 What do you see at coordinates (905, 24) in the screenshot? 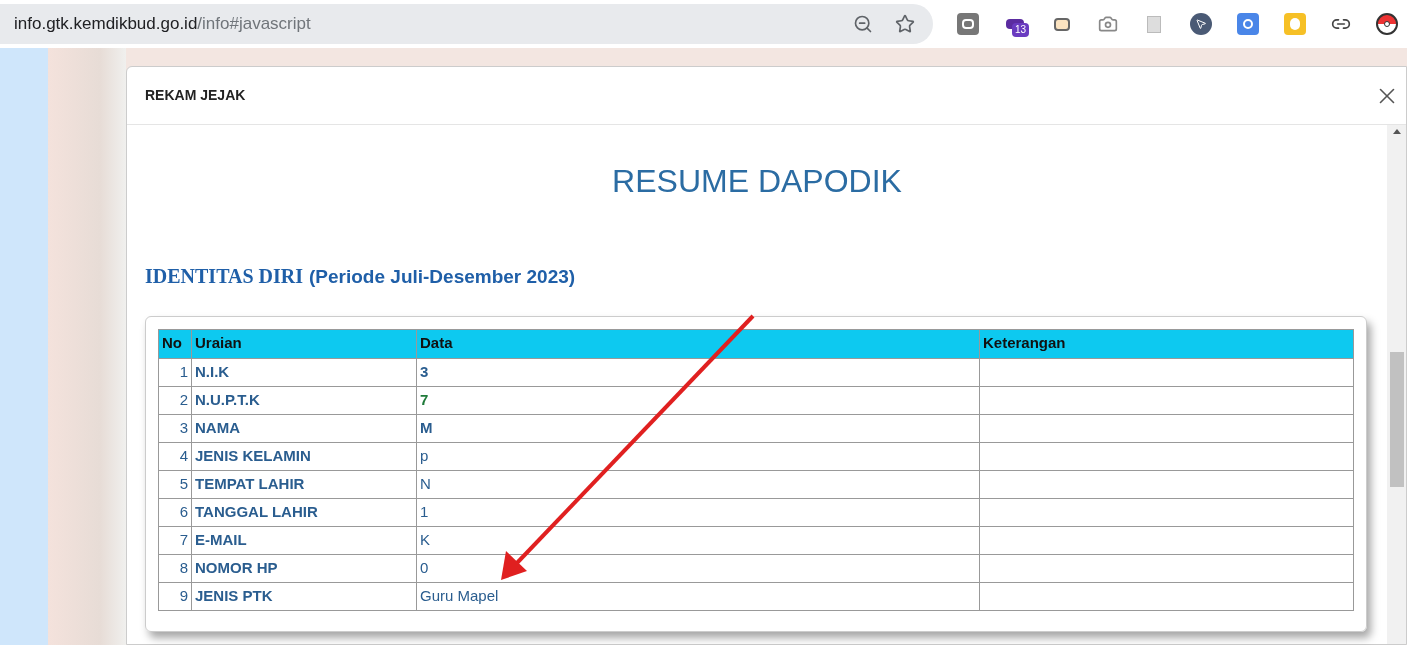
I see `bookmark-star-icon` at bounding box center [905, 24].